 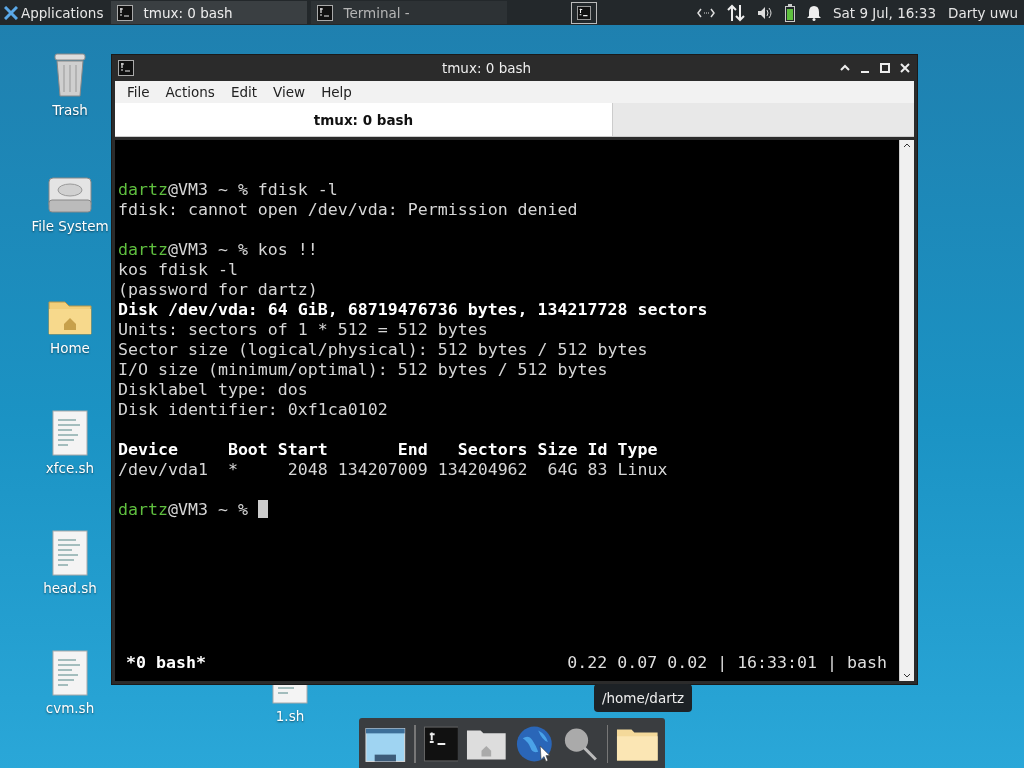 What do you see at coordinates (905, 68) in the screenshot?
I see `close-icon` at bounding box center [905, 68].